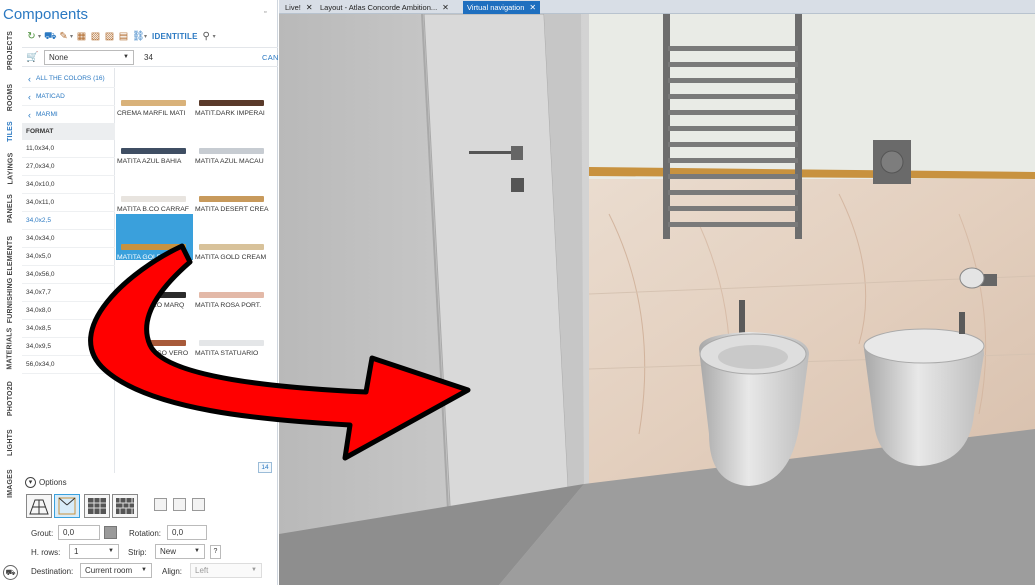 The width and height of the screenshot is (1035, 585). I want to click on format-item: 34,0x5,0, so click(68, 257).